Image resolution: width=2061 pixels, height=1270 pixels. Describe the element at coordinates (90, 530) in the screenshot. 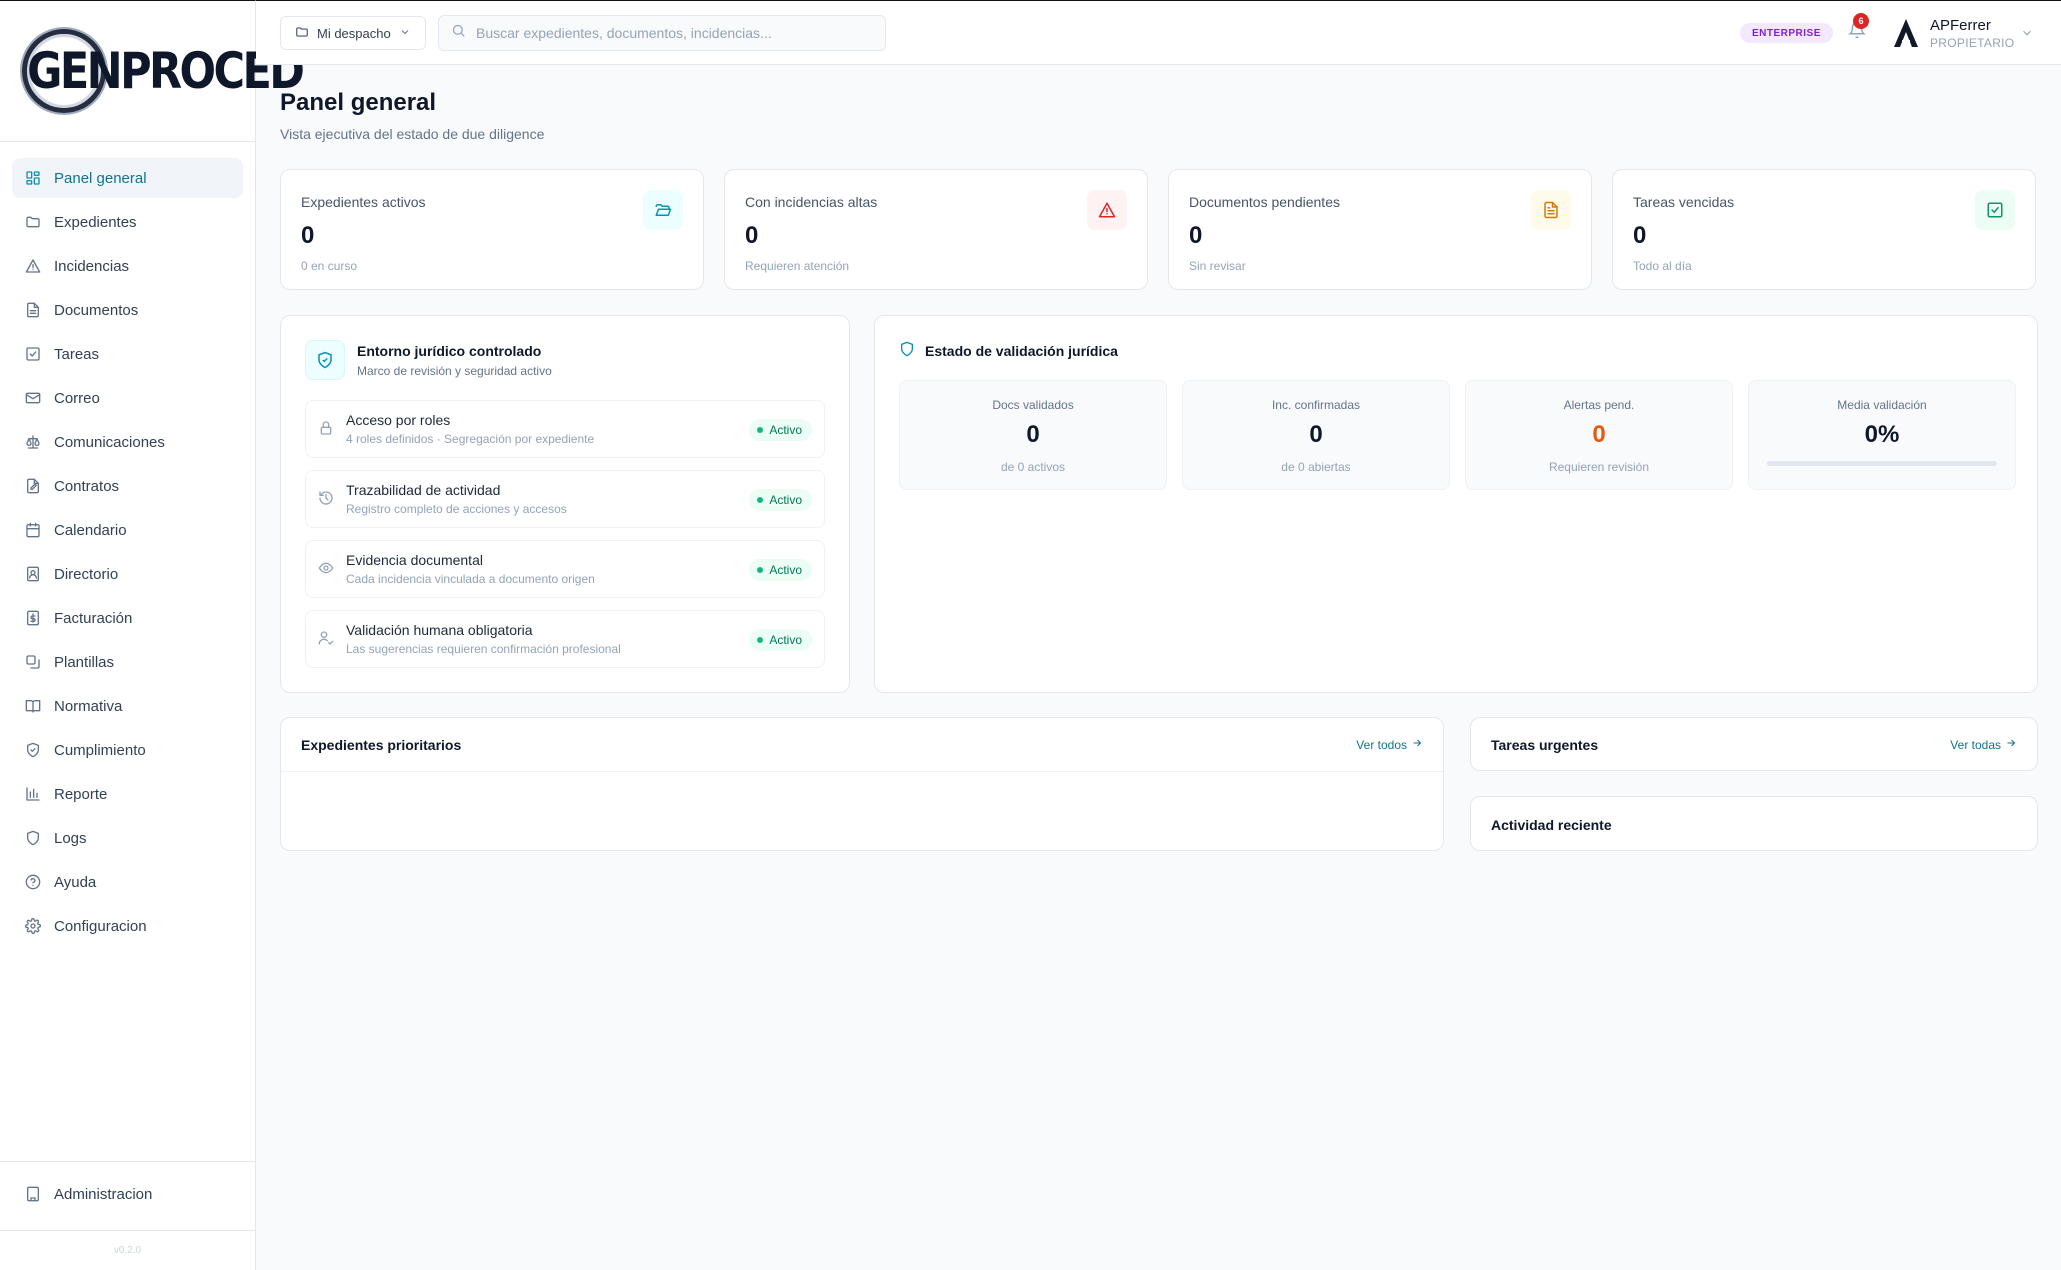

I see `sidebar-item-label: Calendario` at that location.